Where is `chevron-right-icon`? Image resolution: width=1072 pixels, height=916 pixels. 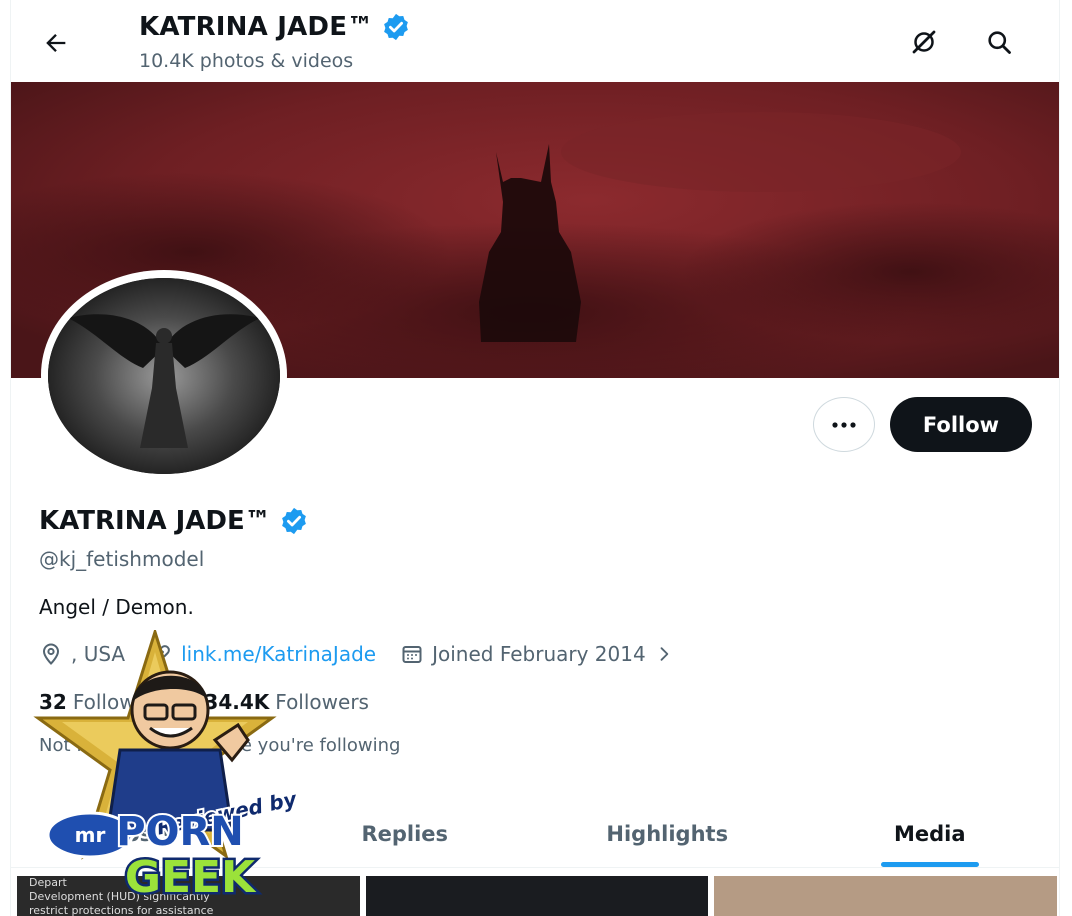 chevron-right-icon is located at coordinates (664, 654).